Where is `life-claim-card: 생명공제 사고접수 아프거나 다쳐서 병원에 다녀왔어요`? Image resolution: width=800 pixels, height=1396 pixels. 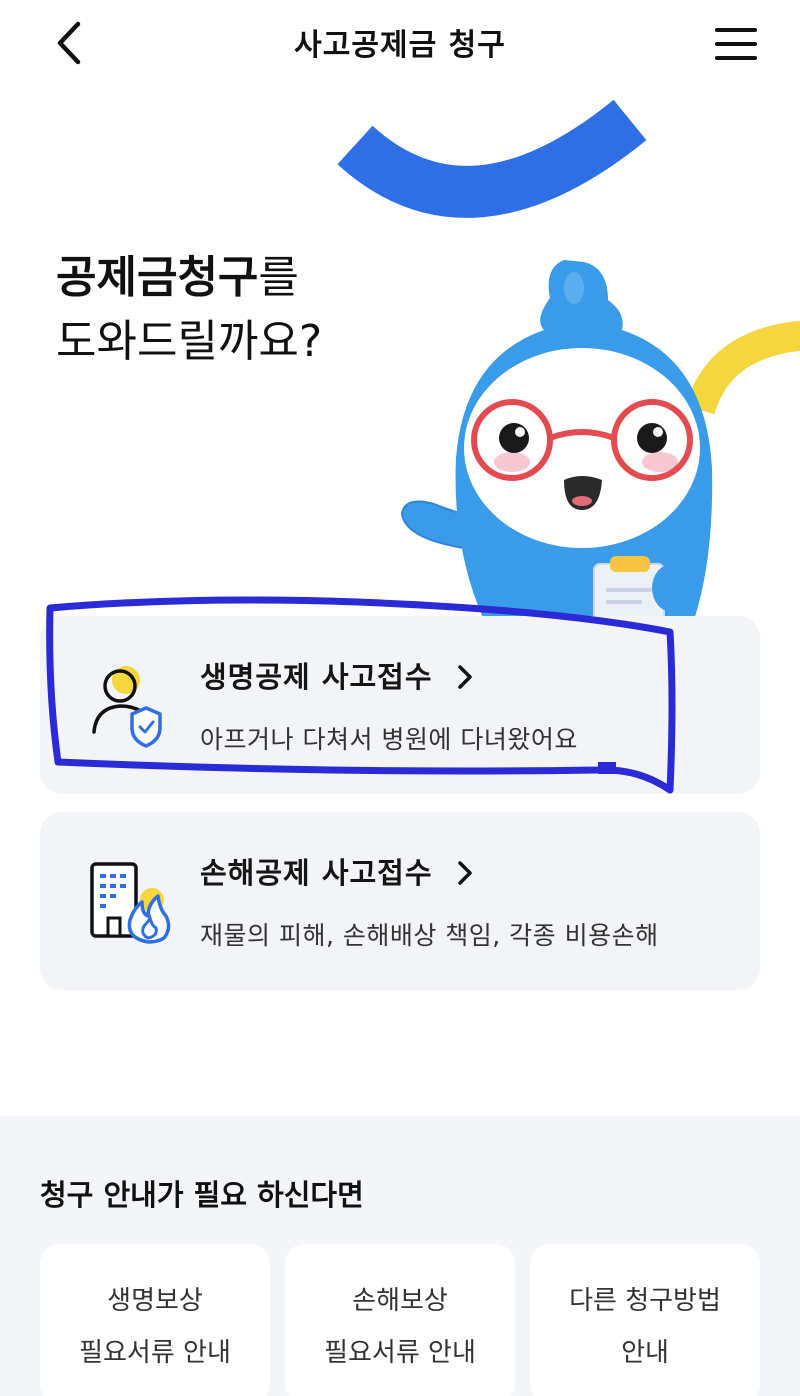 life-claim-card: 생명공제 사고접수 아프거나 다쳐서 병원에 다녀왔어요 is located at coordinates (400, 705).